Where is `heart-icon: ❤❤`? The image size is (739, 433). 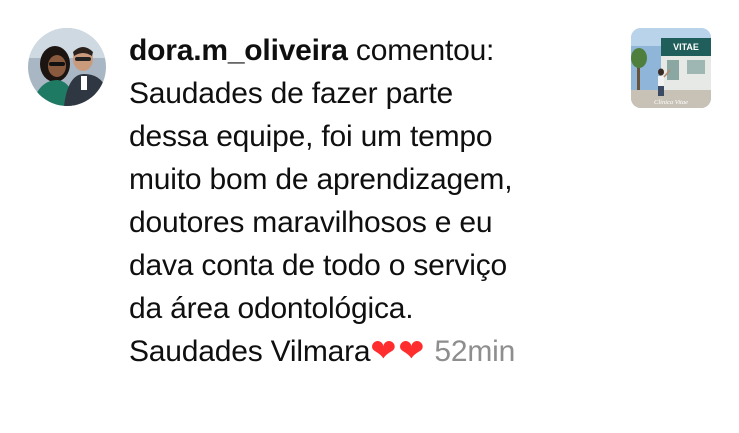 heart-icon: ❤❤ is located at coordinates (398, 351).